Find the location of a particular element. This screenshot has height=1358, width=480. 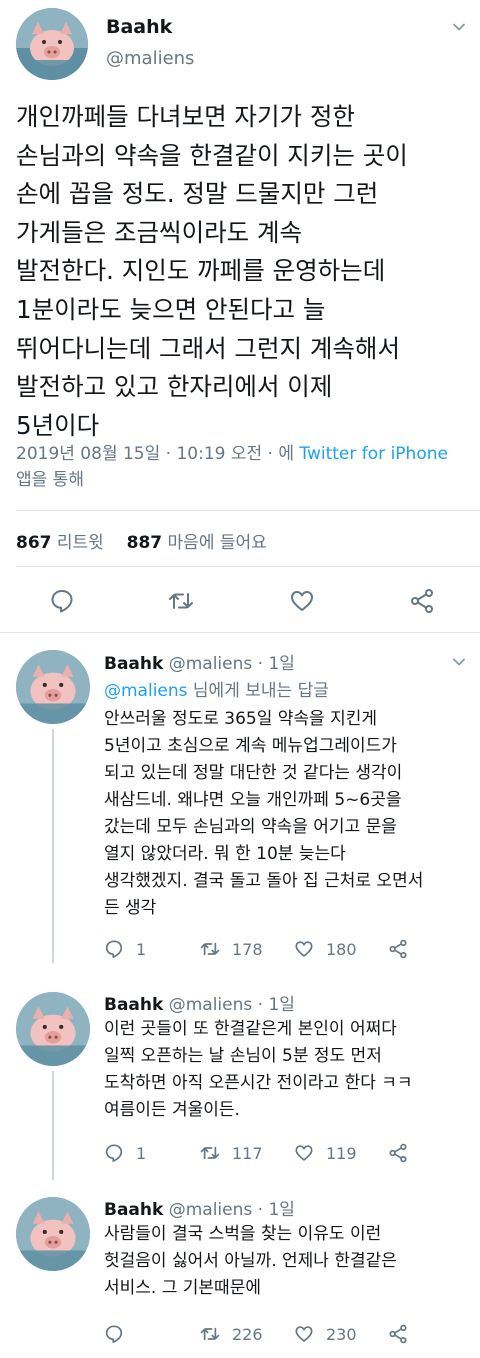

reply-action is located at coordinates (120, 1334).